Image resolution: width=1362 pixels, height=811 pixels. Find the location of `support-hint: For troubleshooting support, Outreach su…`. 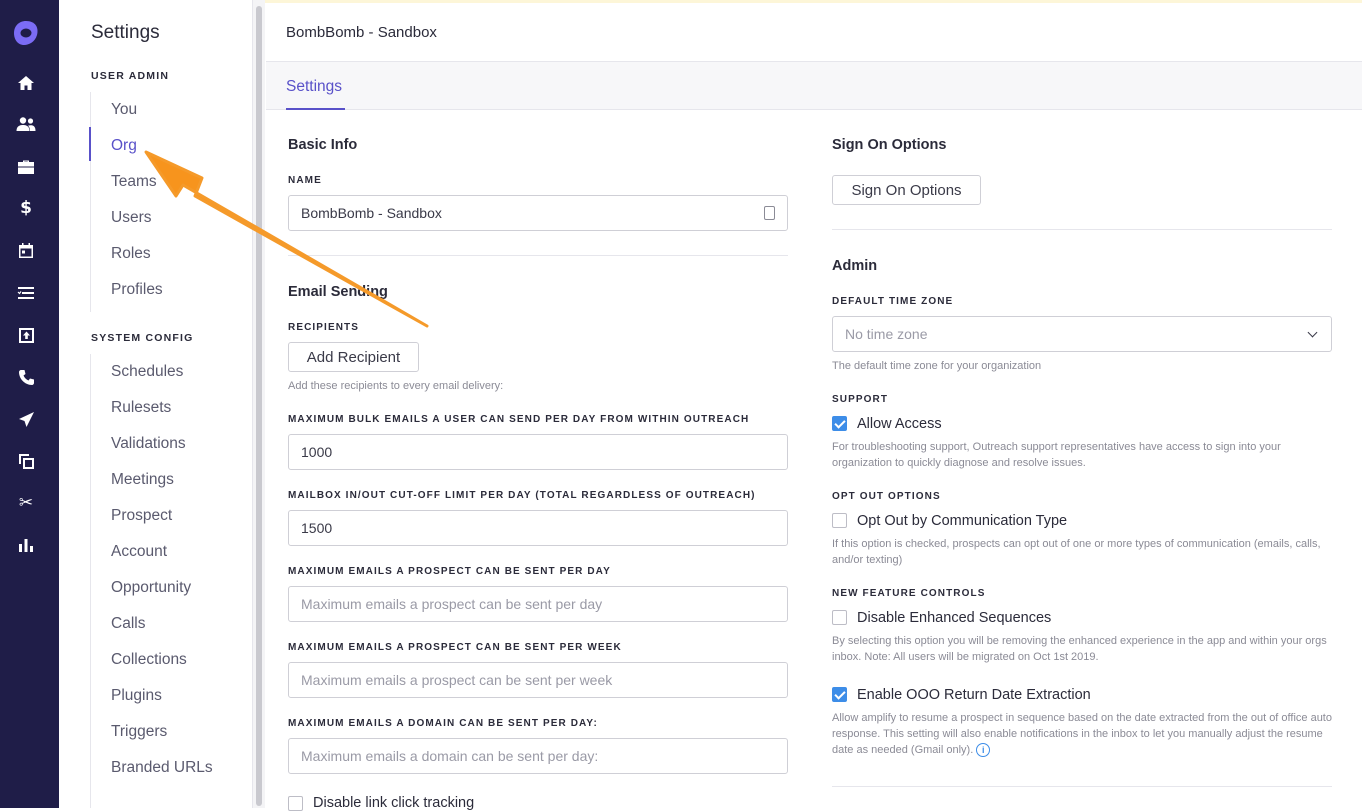

support-hint: For troubleshooting support, Outreach su… is located at coordinates (1056, 455).